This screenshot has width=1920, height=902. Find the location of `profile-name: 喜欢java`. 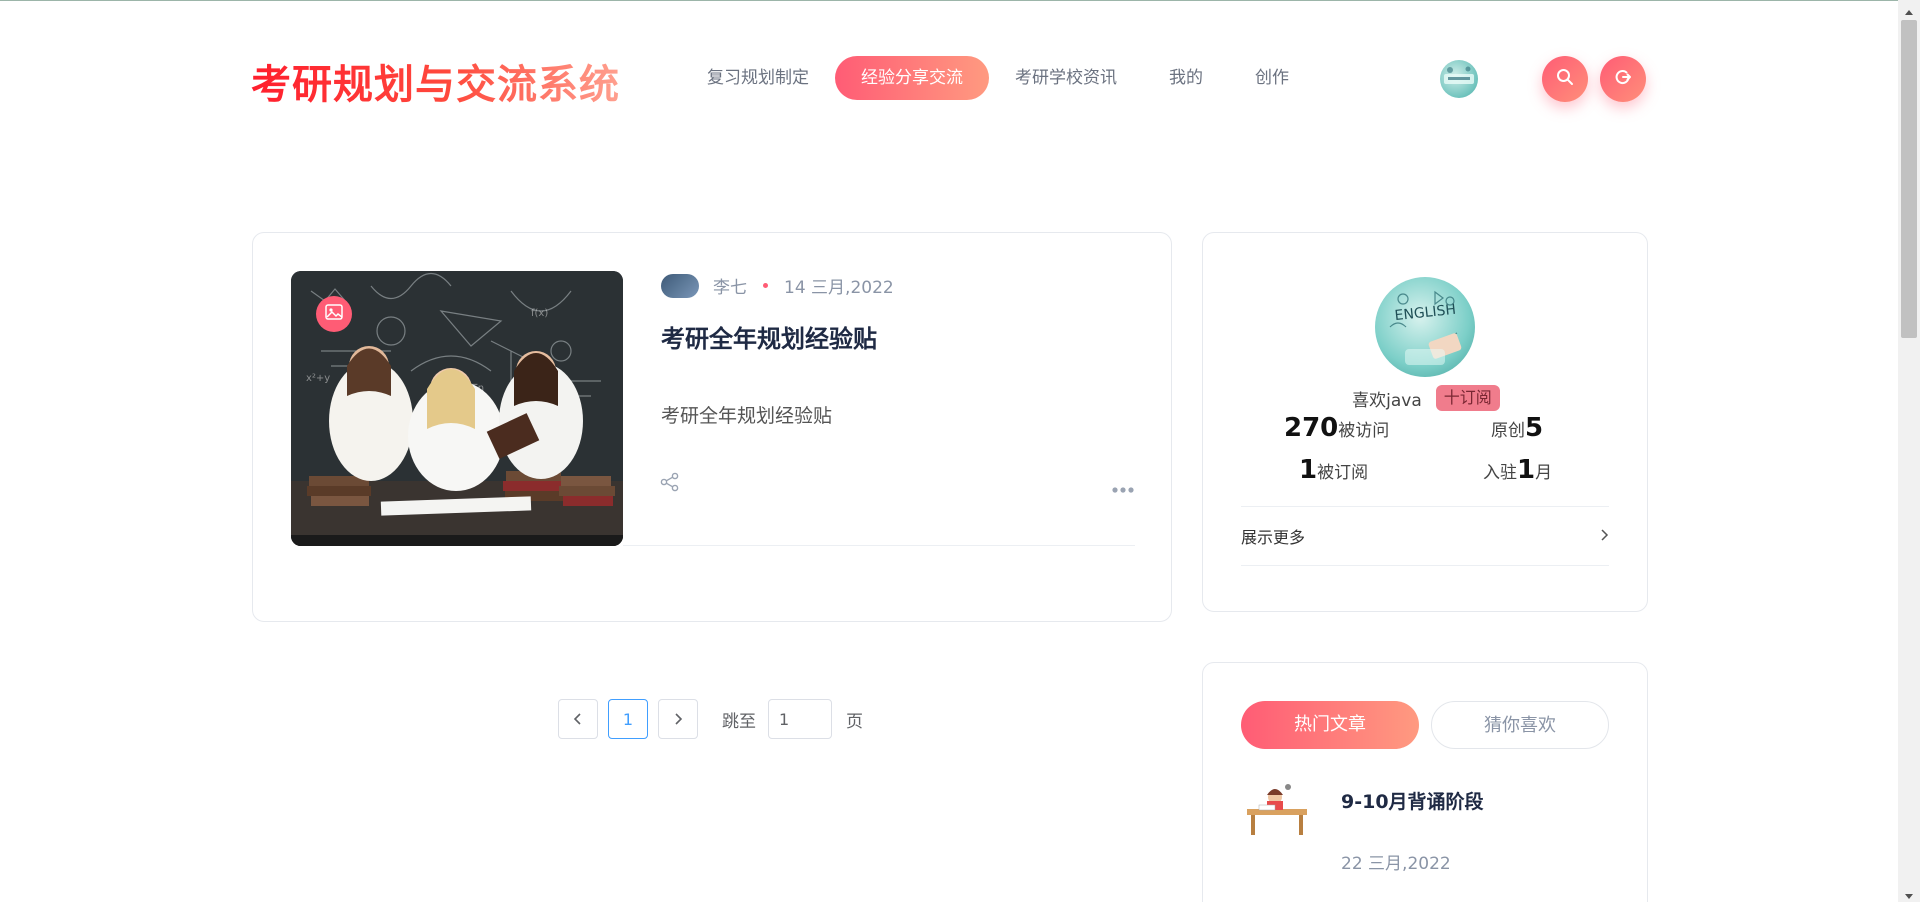

profile-name: 喜欢java is located at coordinates (1387, 398).